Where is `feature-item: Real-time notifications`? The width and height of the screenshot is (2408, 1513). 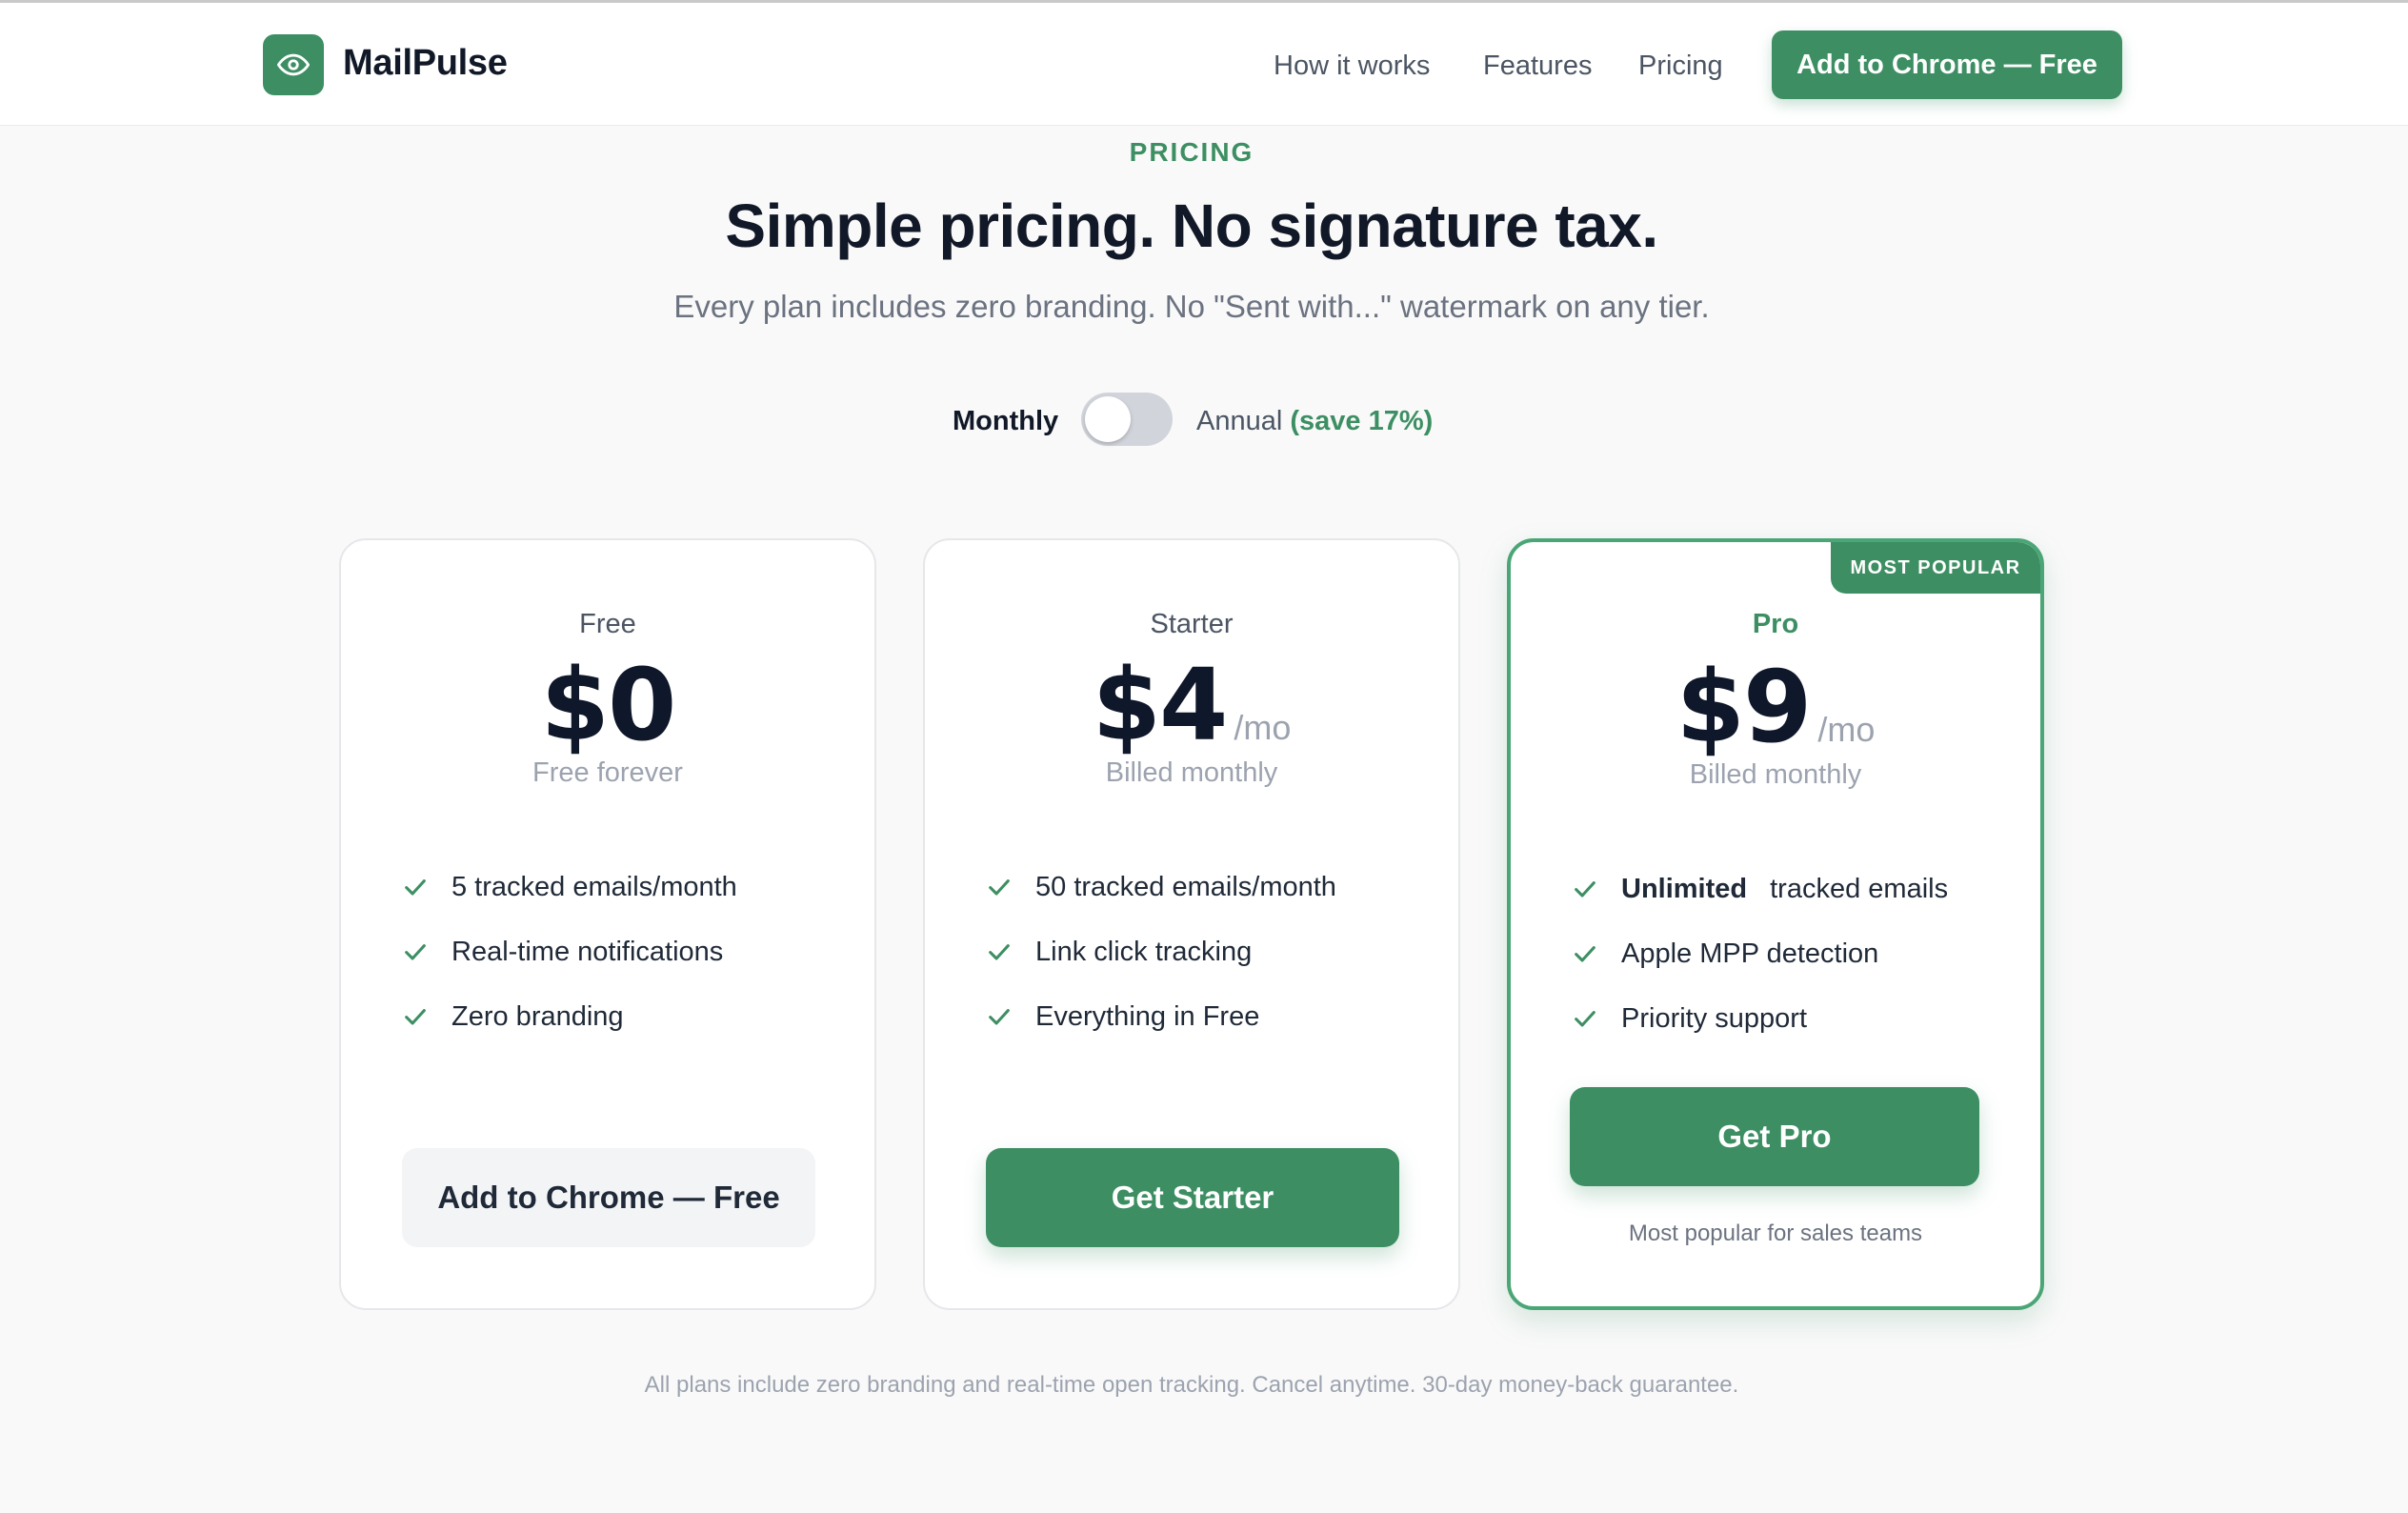
feature-item: Real-time notifications is located at coordinates (569, 952).